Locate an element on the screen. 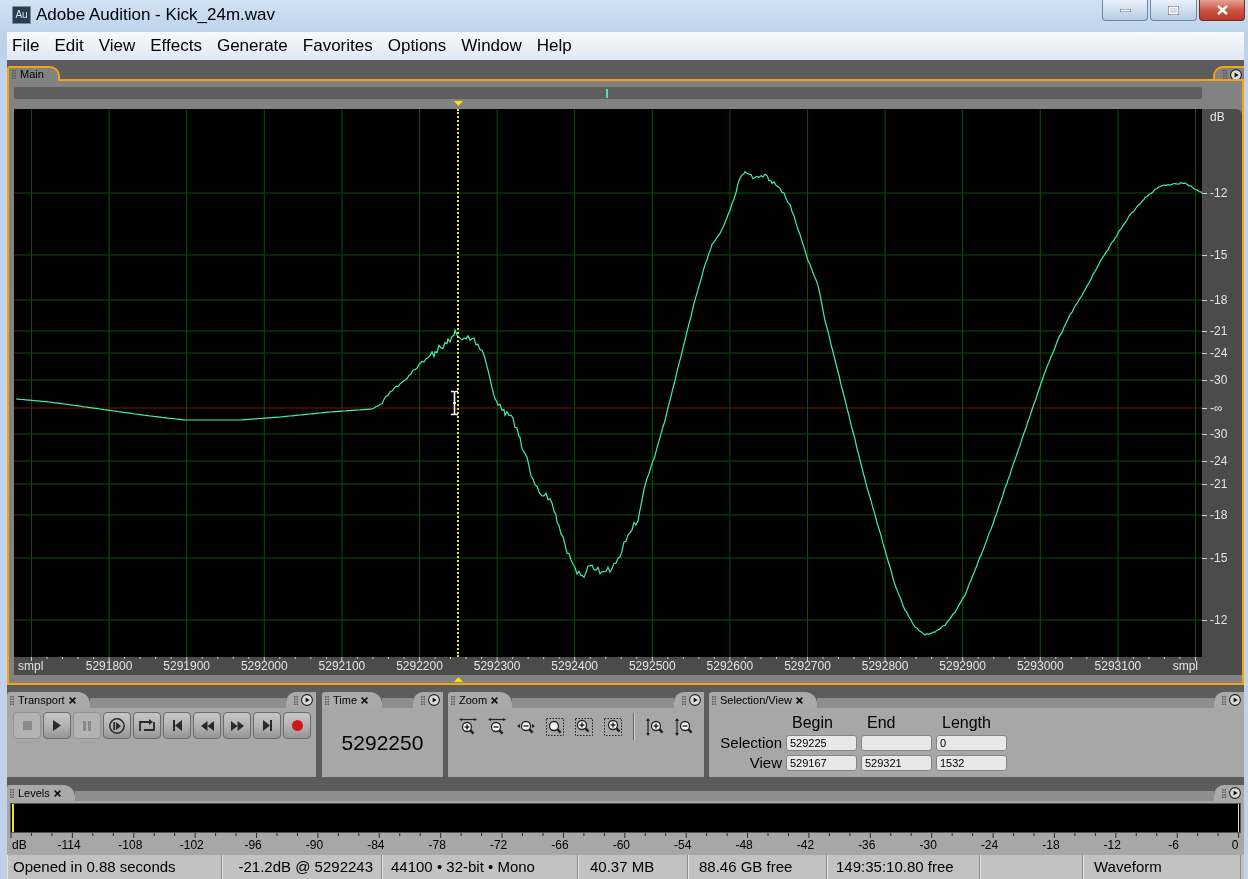 Image resolution: width=1248 pixels, height=879 pixels. ruler-label: 5292400 is located at coordinates (575, 666).